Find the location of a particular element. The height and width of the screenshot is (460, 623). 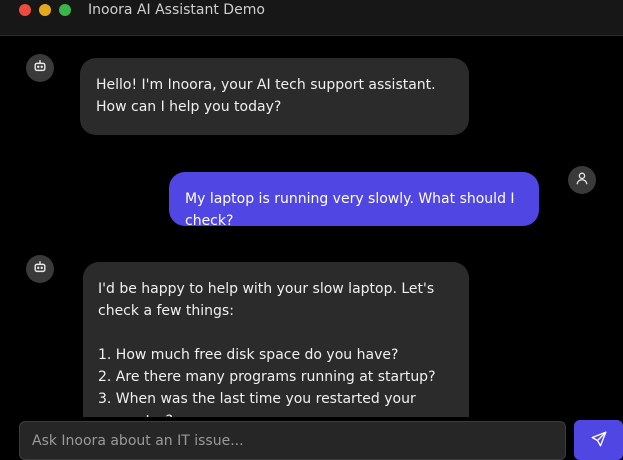

maximize-window-button is located at coordinates (65, 10).